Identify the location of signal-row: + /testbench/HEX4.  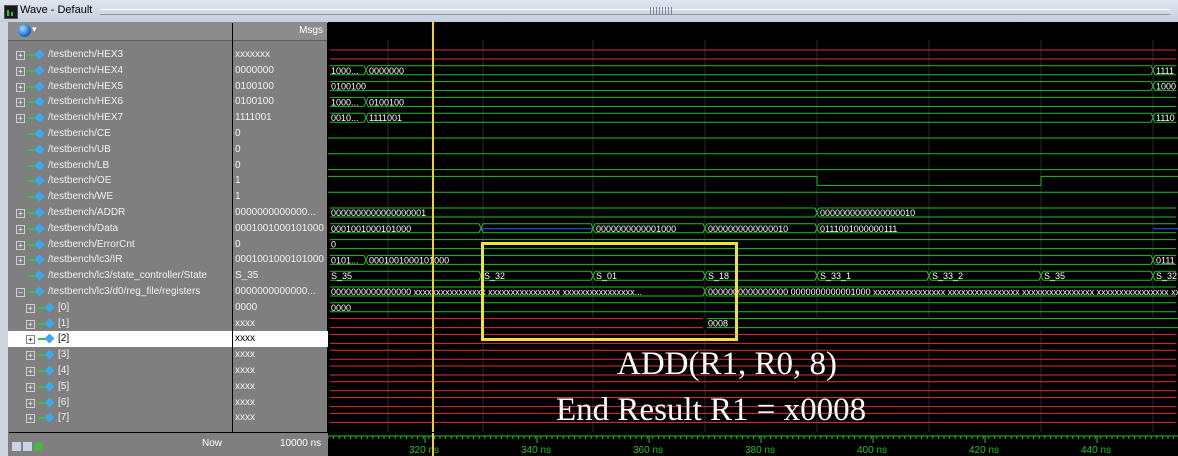
(120, 71).